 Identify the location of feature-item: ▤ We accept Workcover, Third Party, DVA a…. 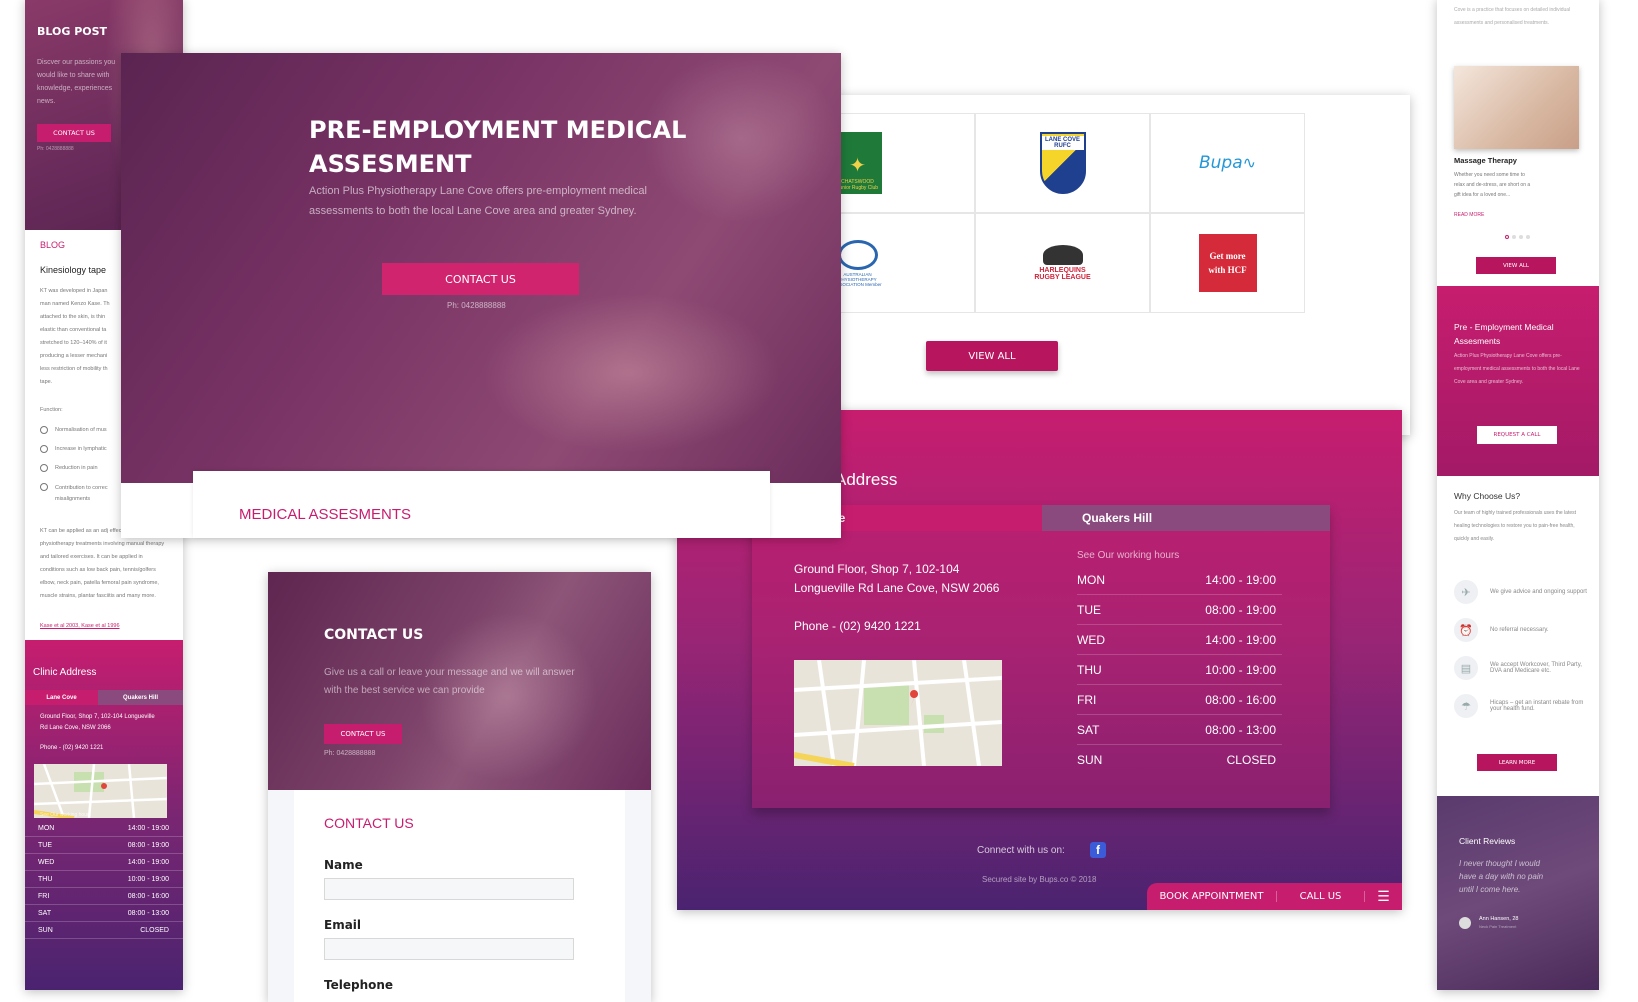
(1521, 668).